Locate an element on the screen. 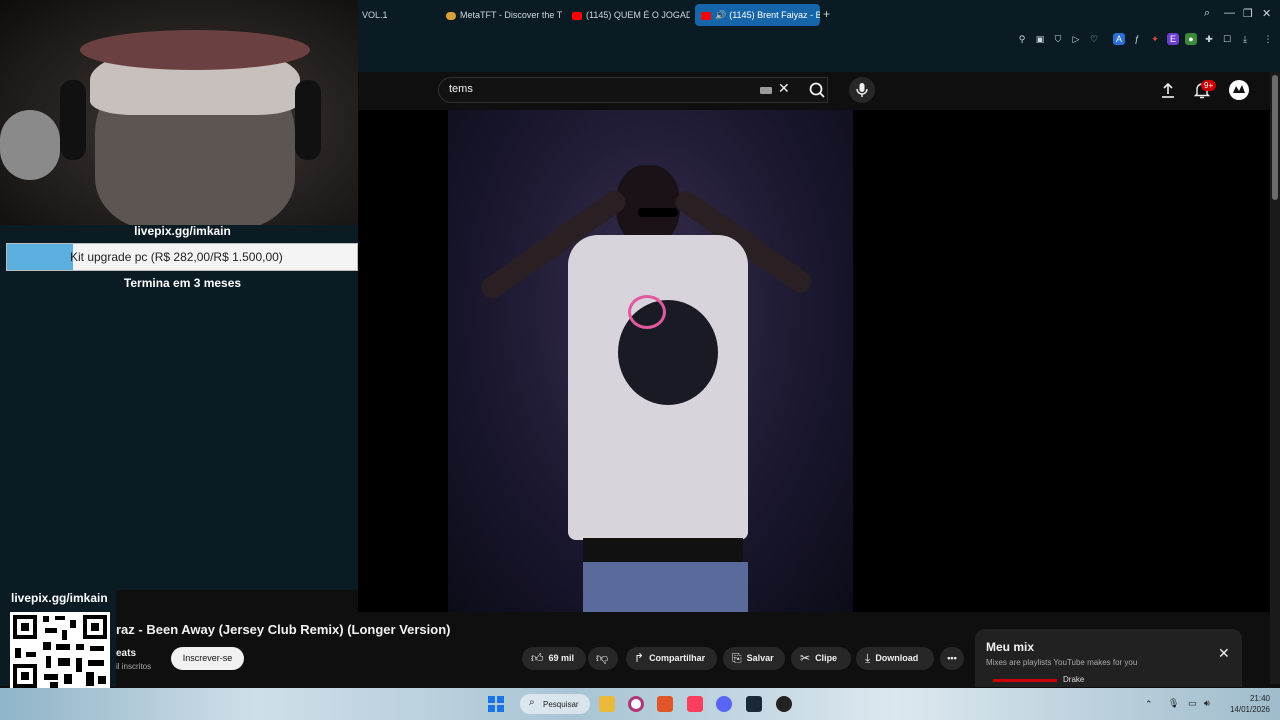  thumbs-down-icon: 👎︎ is located at coordinates (602, 658).